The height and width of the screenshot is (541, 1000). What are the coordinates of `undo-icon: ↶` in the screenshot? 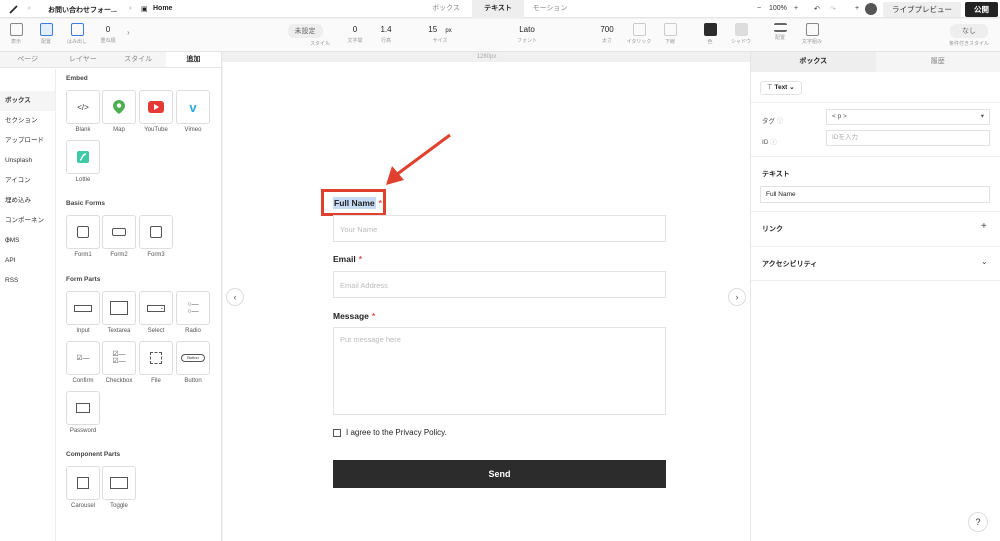 It's located at (817, 9).